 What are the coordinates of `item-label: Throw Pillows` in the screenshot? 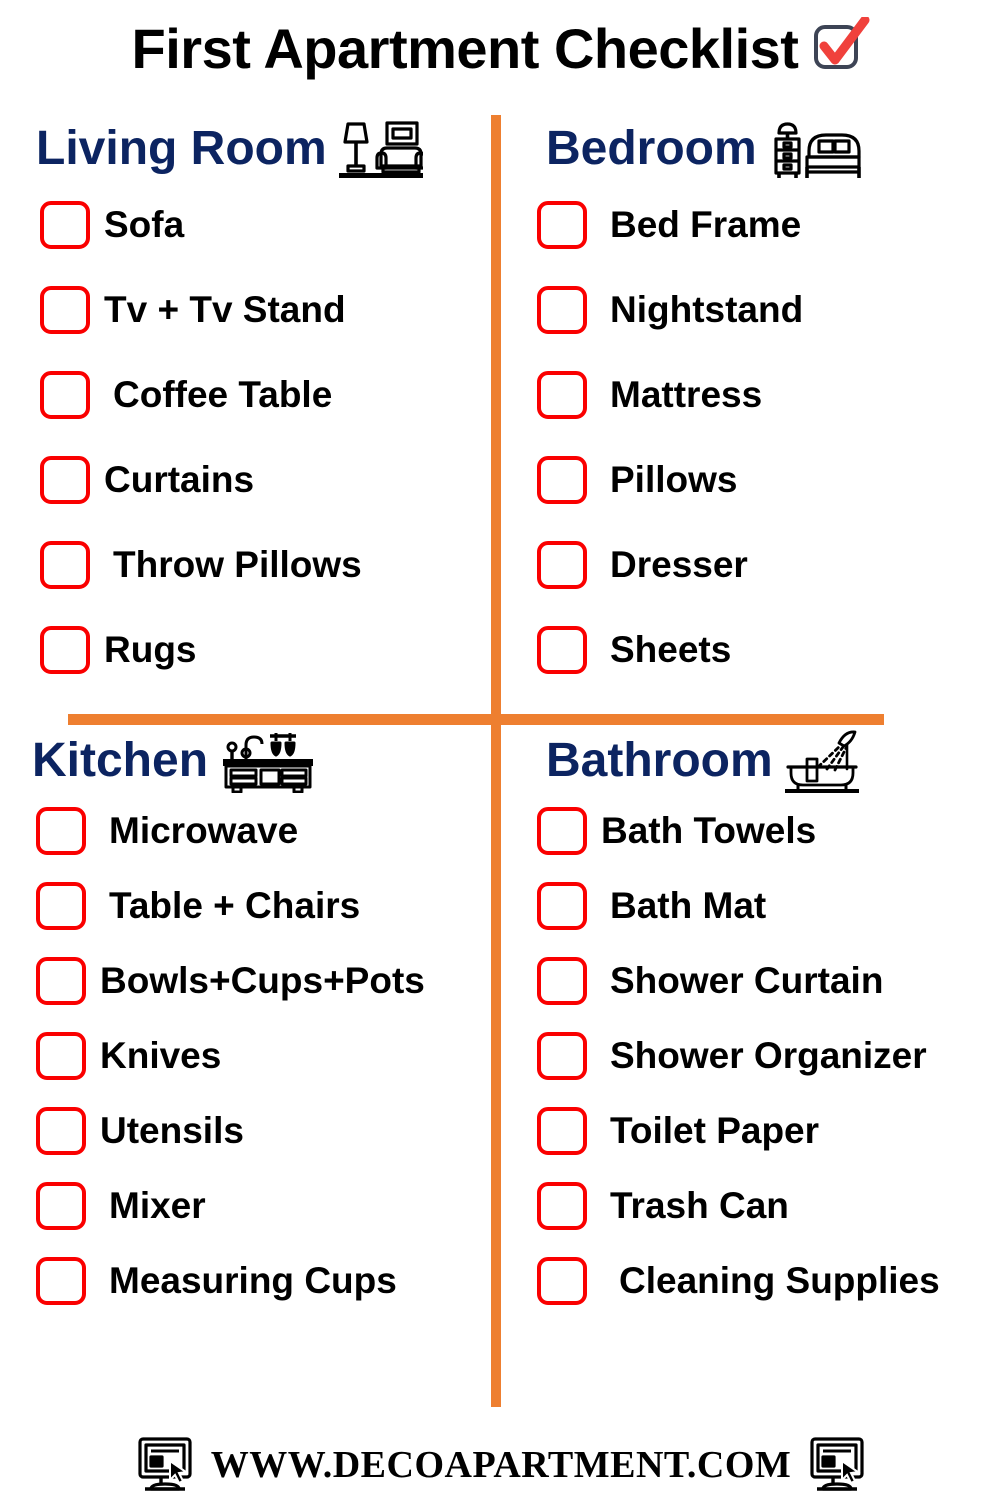 It's located at (237, 564).